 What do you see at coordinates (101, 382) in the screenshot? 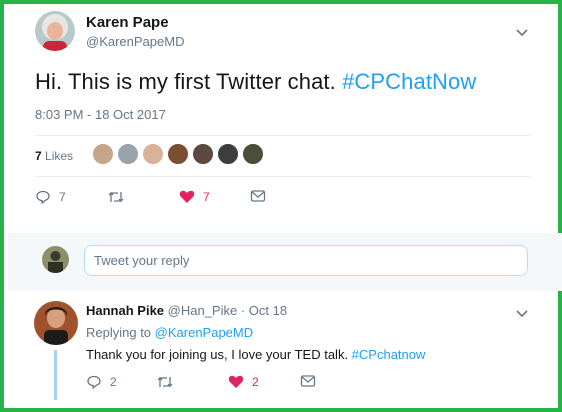
I see `reply-action: 2` at bounding box center [101, 382].